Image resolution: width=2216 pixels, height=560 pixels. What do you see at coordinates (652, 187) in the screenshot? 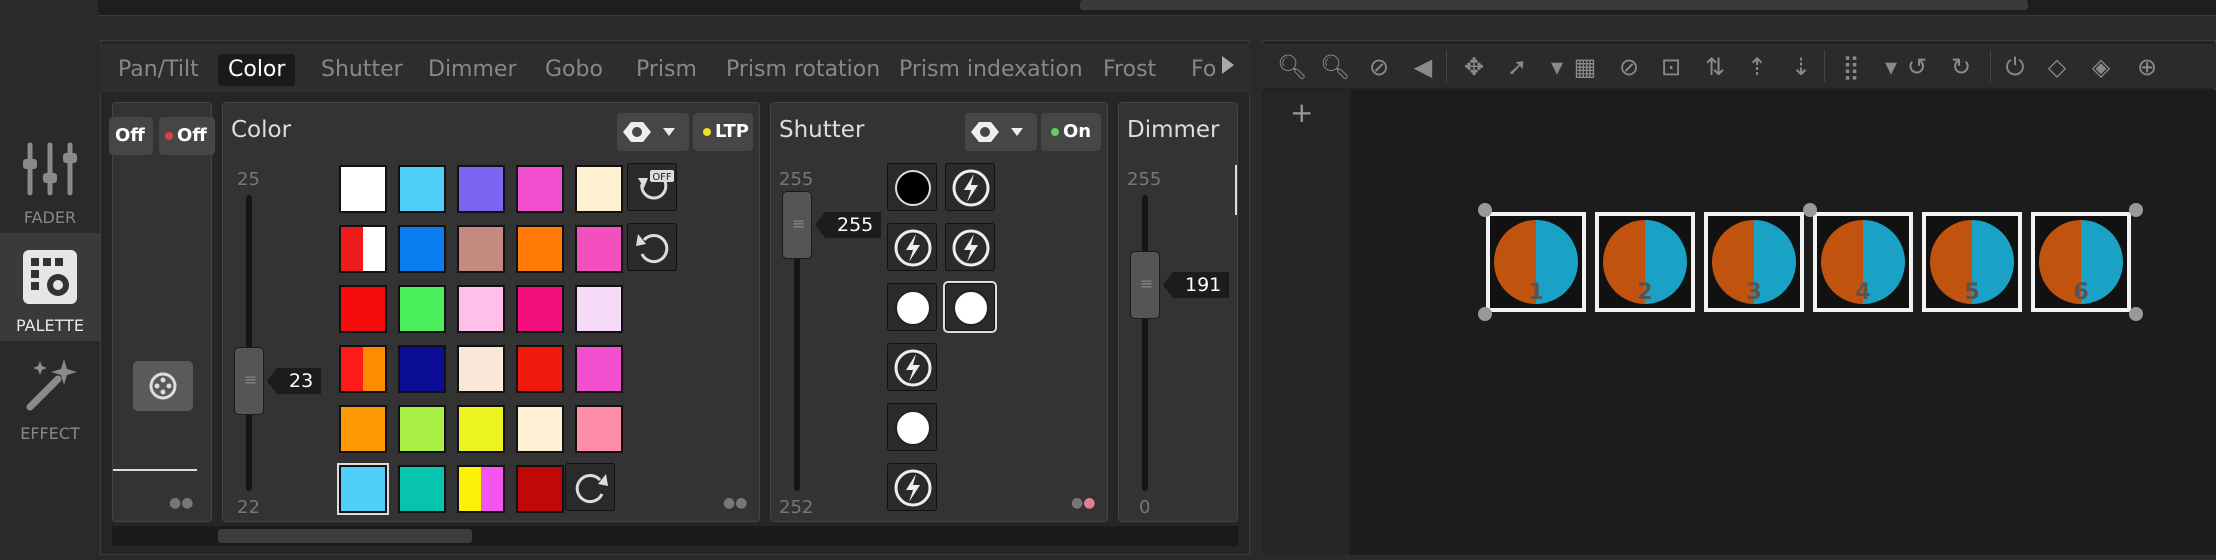
I see `color-off-button: OFF` at bounding box center [652, 187].